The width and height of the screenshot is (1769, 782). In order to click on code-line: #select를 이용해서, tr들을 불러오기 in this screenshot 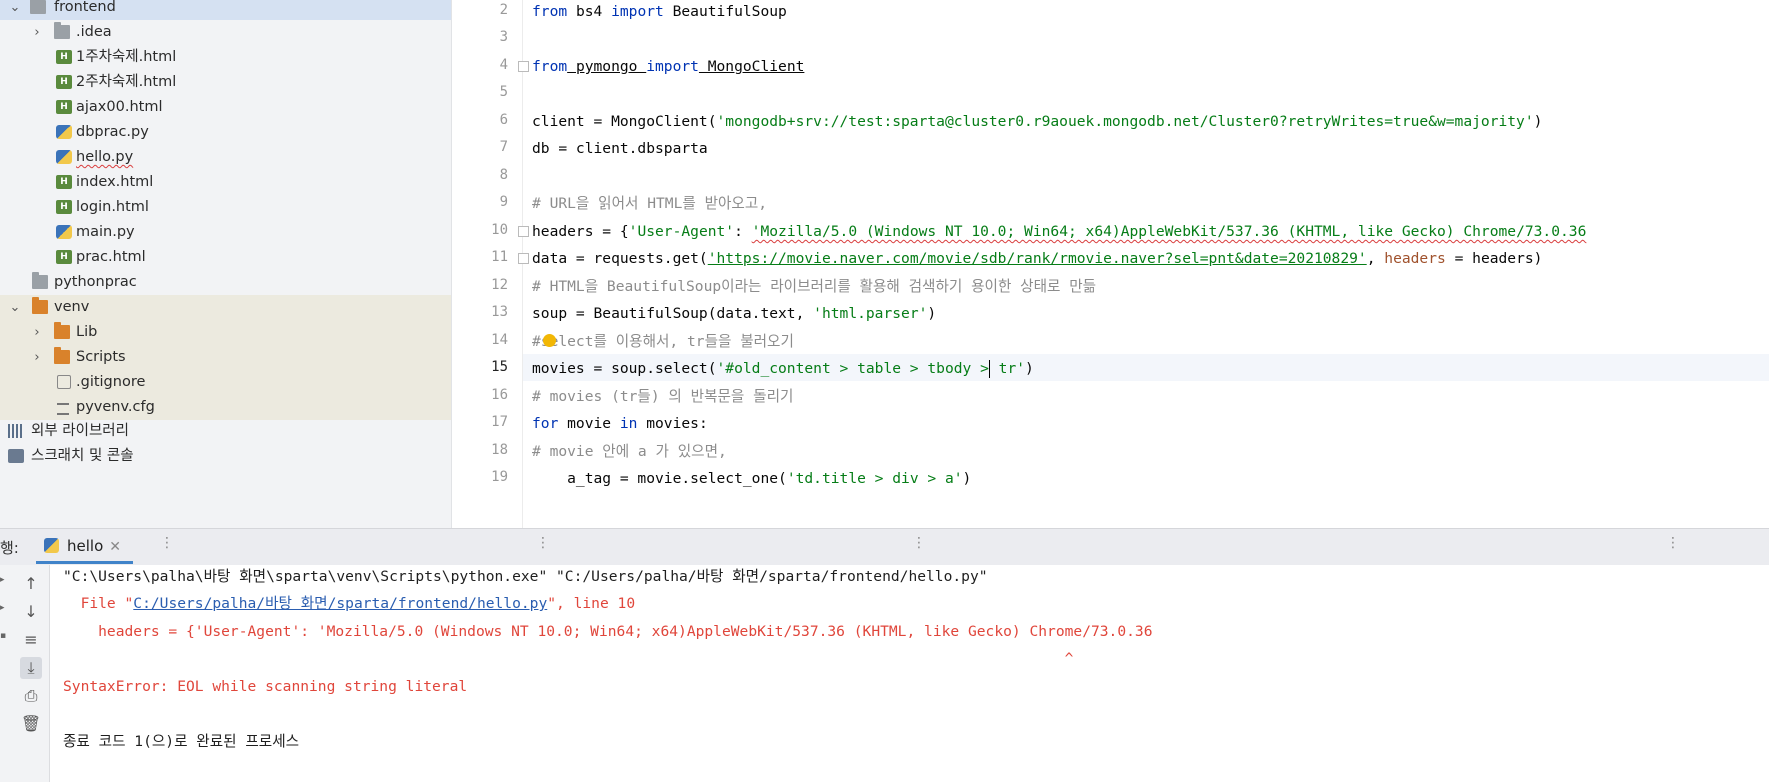, I will do `click(663, 341)`.